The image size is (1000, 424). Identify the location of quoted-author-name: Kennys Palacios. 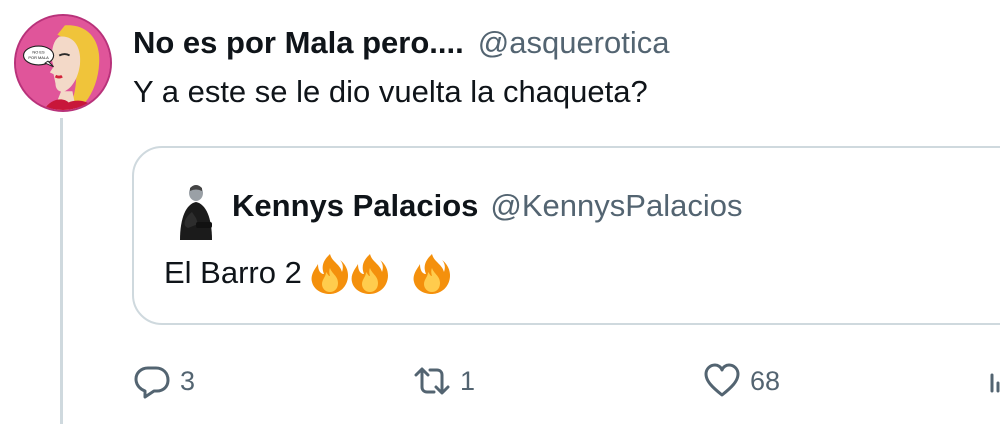
(355, 206).